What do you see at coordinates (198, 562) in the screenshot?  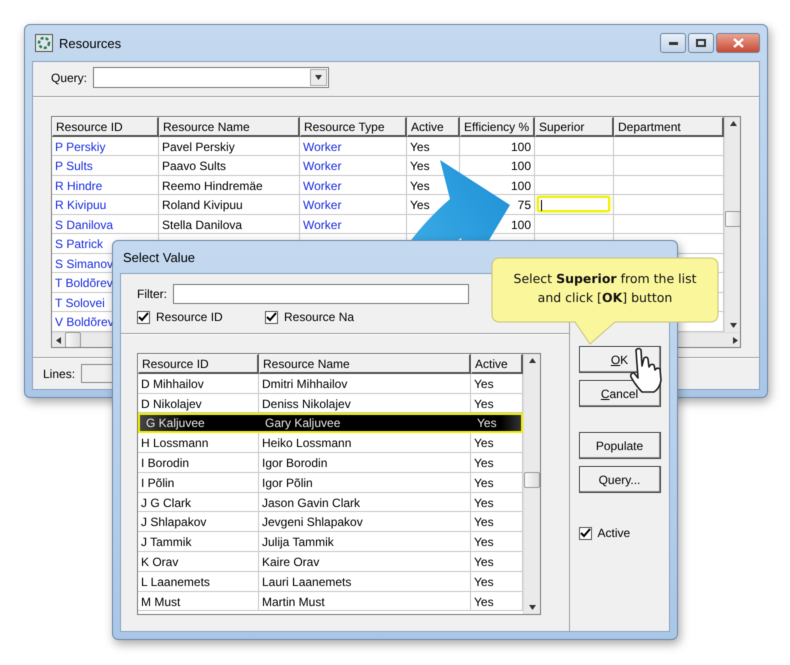 I see `table-cell: K Orav` at bounding box center [198, 562].